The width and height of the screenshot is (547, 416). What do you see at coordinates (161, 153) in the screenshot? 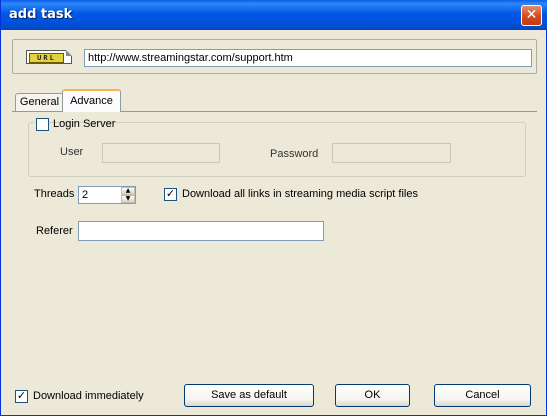
I see `user-input` at bounding box center [161, 153].